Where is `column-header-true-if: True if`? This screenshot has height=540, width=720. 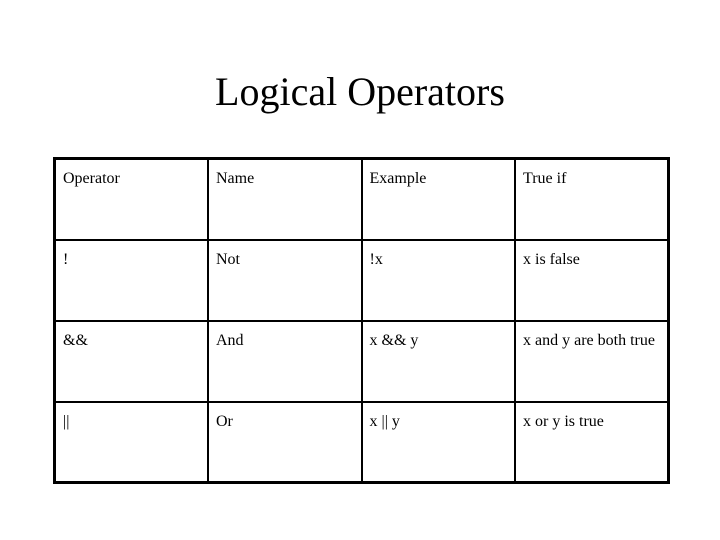
column-header-true-if: True if is located at coordinates (592, 199).